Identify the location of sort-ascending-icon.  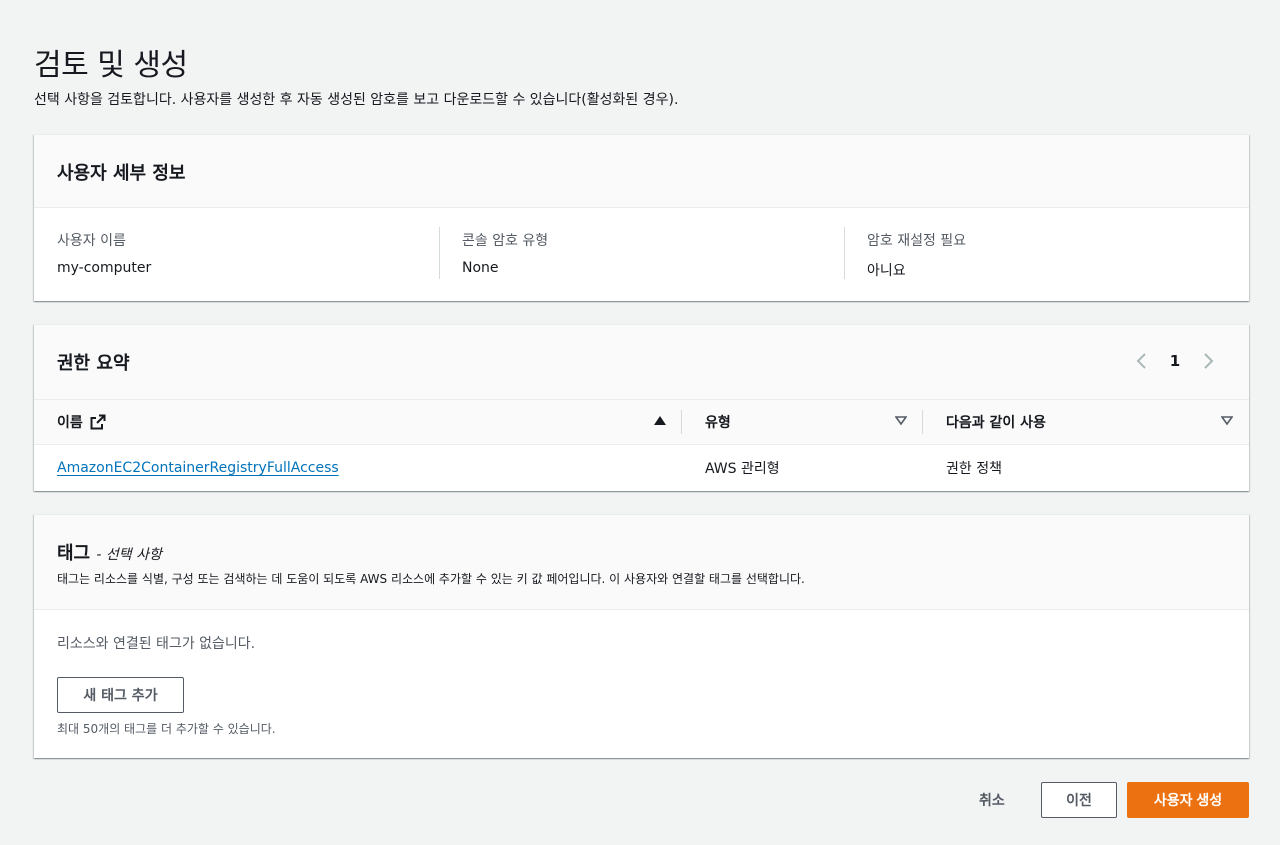
(660, 422).